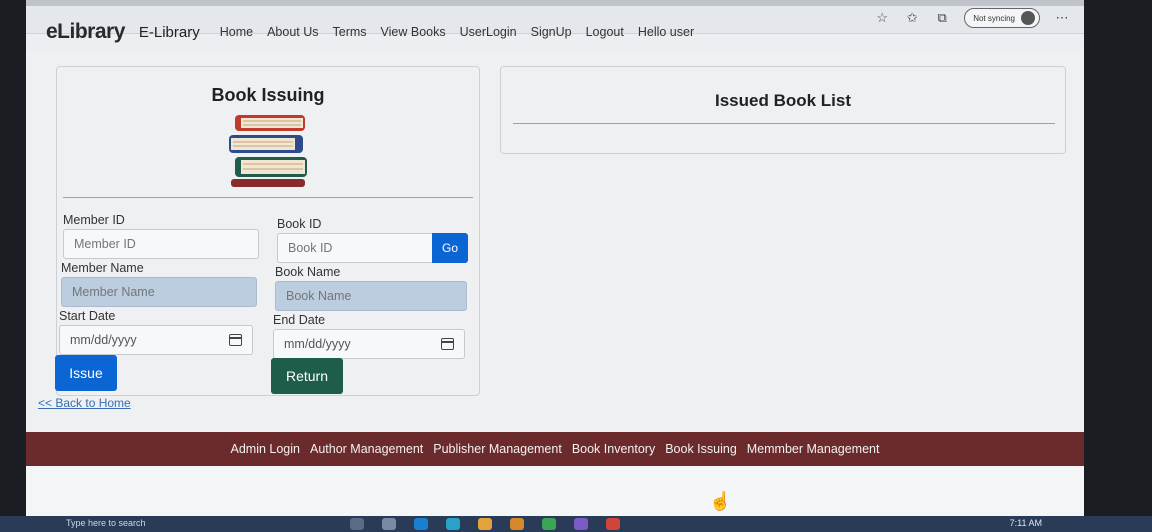 Image resolution: width=1152 pixels, height=532 pixels. I want to click on issued-book-list-card: Issued Book List, so click(783, 110).